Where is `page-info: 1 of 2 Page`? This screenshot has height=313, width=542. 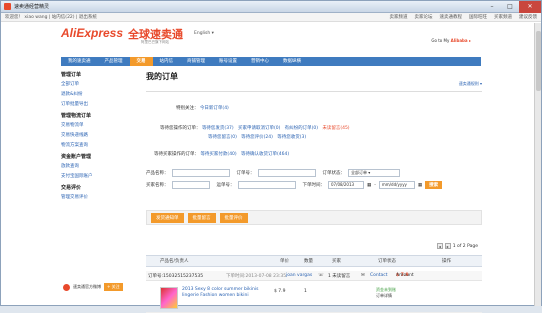
page-info: 1 of 2 Page is located at coordinates (465, 246).